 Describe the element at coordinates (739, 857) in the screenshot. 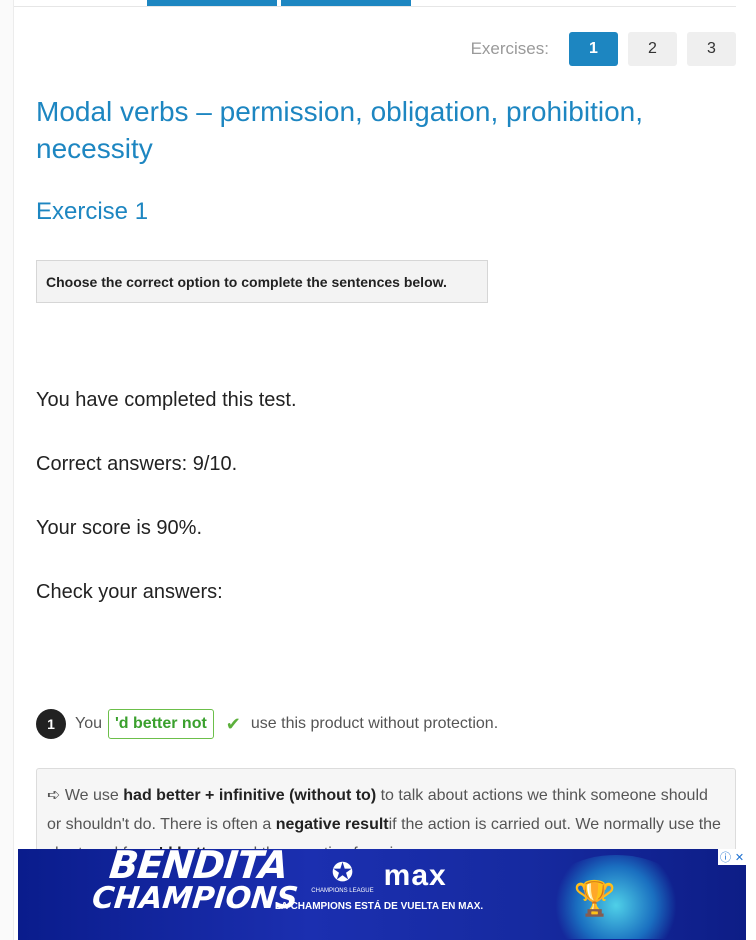

I see `ad-close-icon: ✕` at that location.